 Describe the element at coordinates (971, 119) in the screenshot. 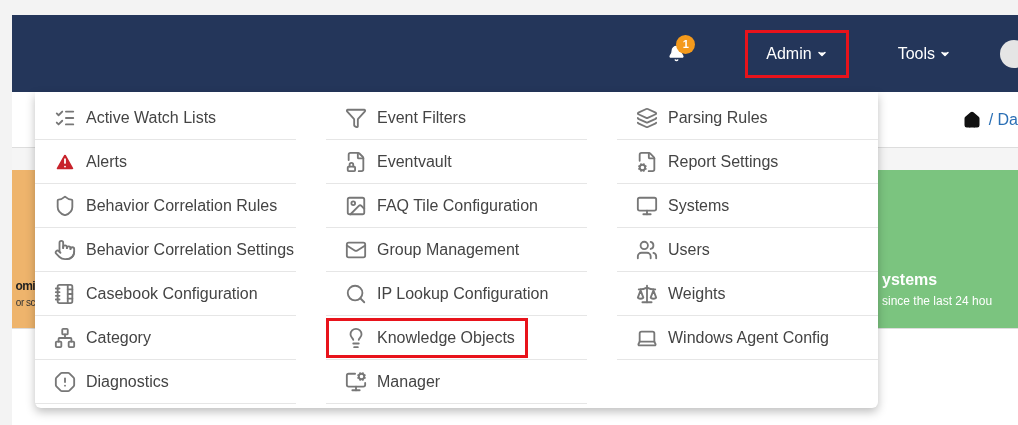

I see `home-icon` at that location.